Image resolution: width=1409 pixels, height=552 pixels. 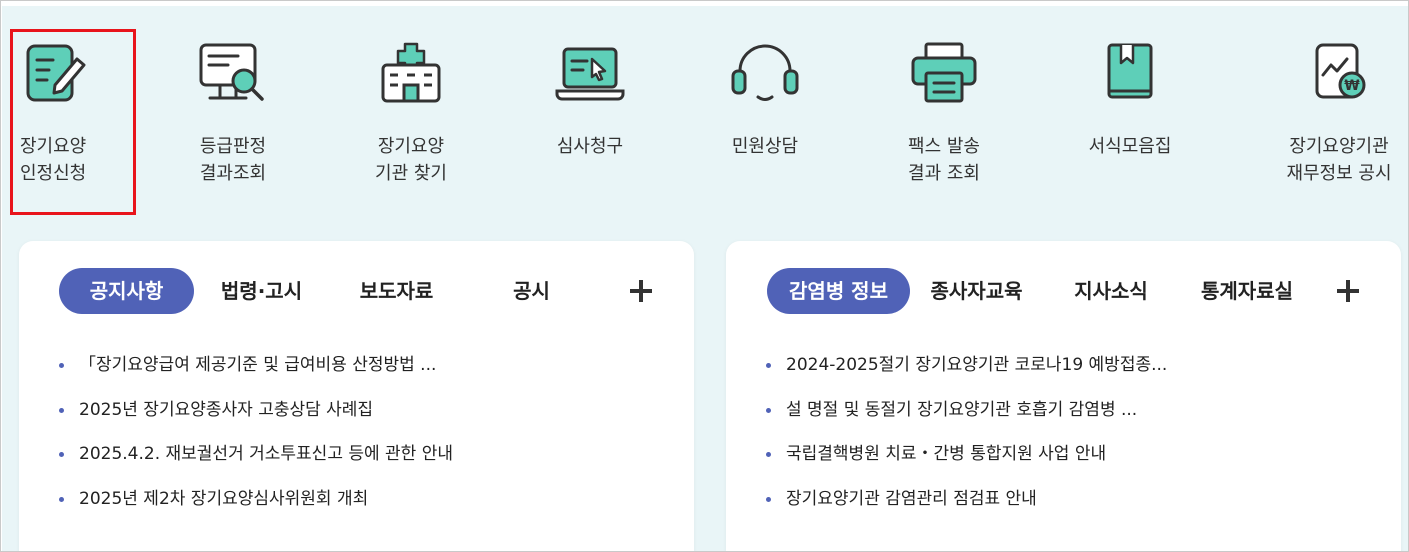 I want to click on tab-branch-news: 지사소식, so click(x=1111, y=291).